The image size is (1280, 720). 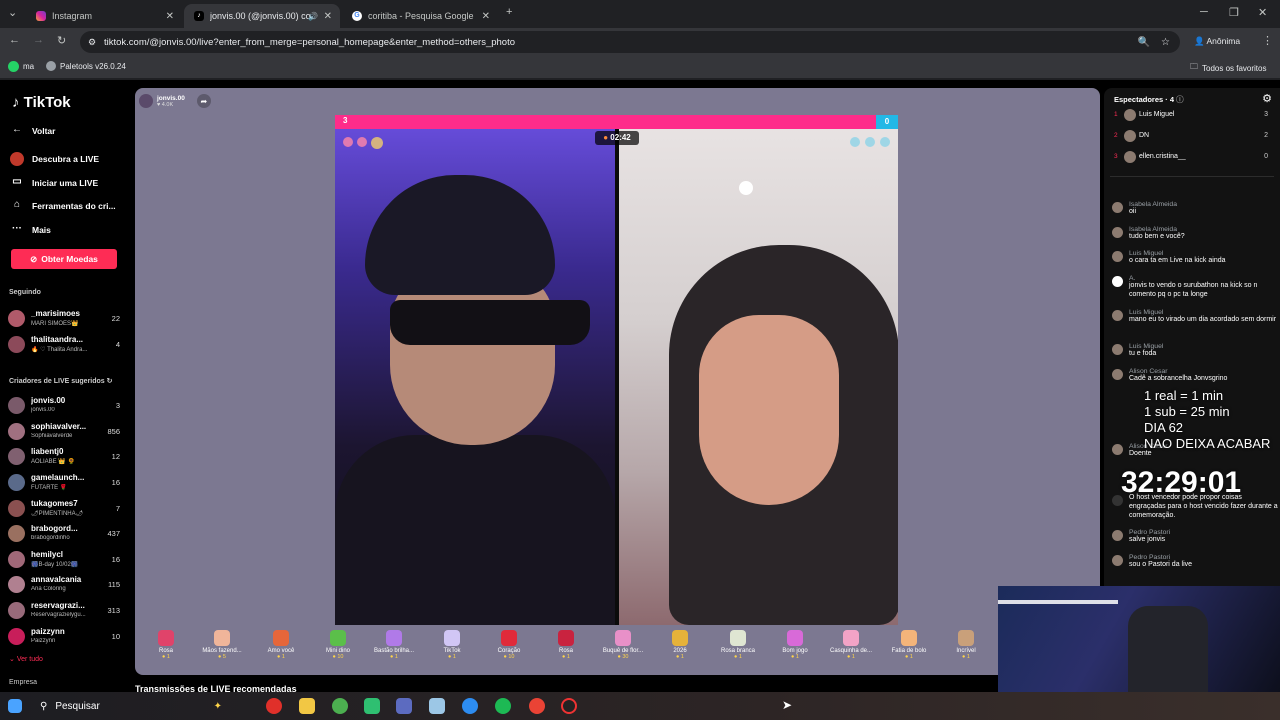 What do you see at coordinates (32, 131) in the screenshot?
I see `back-link: ← Voltar` at bounding box center [32, 131].